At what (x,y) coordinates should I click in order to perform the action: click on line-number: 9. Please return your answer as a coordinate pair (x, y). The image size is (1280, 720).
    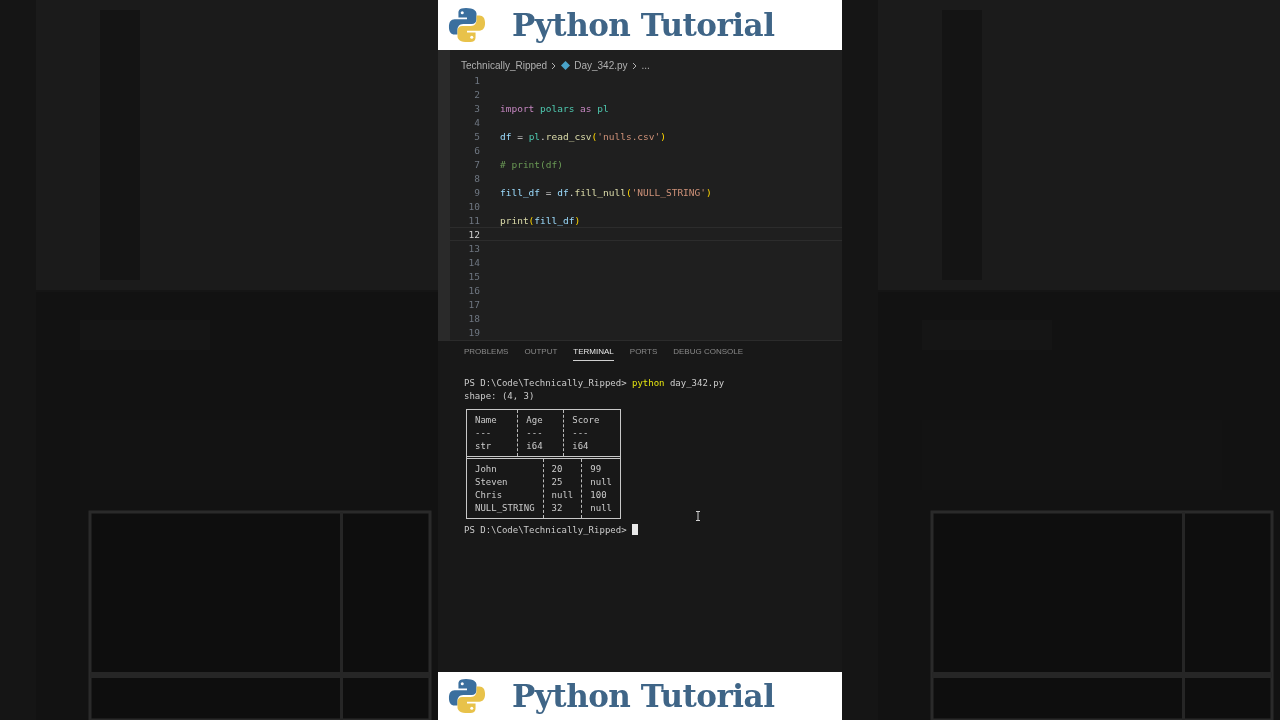
    Looking at the image, I should click on (476, 192).